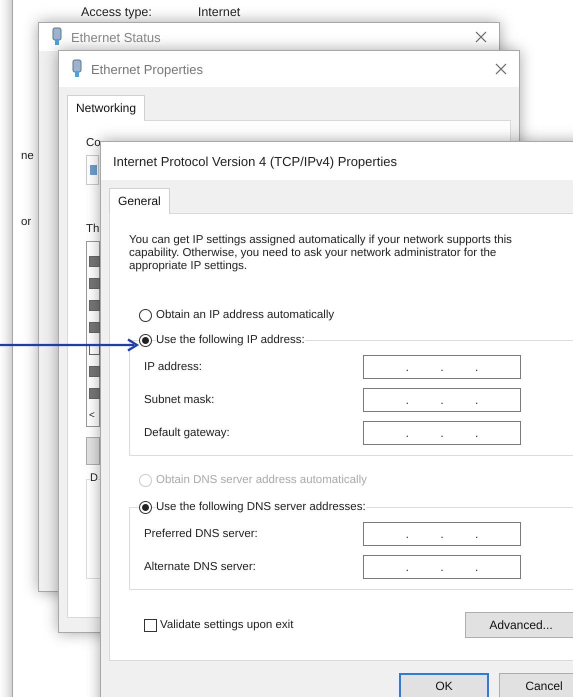  I want to click on cut-off-label: D, so click(94, 478).